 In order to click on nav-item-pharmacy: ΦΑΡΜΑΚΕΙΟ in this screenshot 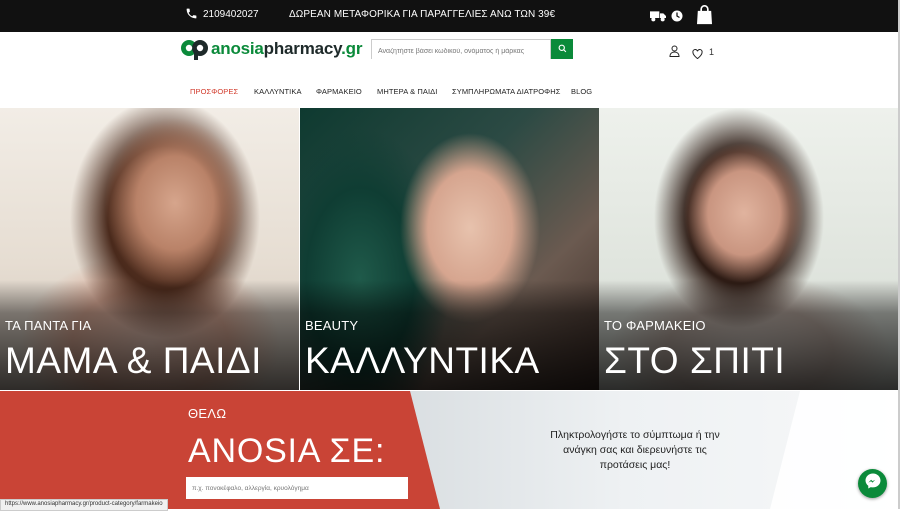, I will do `click(339, 91)`.